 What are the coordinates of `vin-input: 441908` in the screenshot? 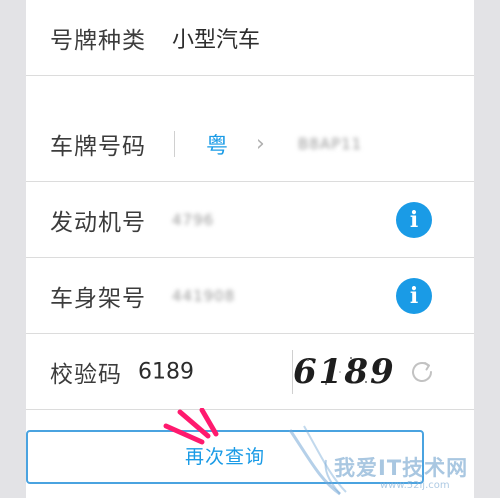 It's located at (203, 296).